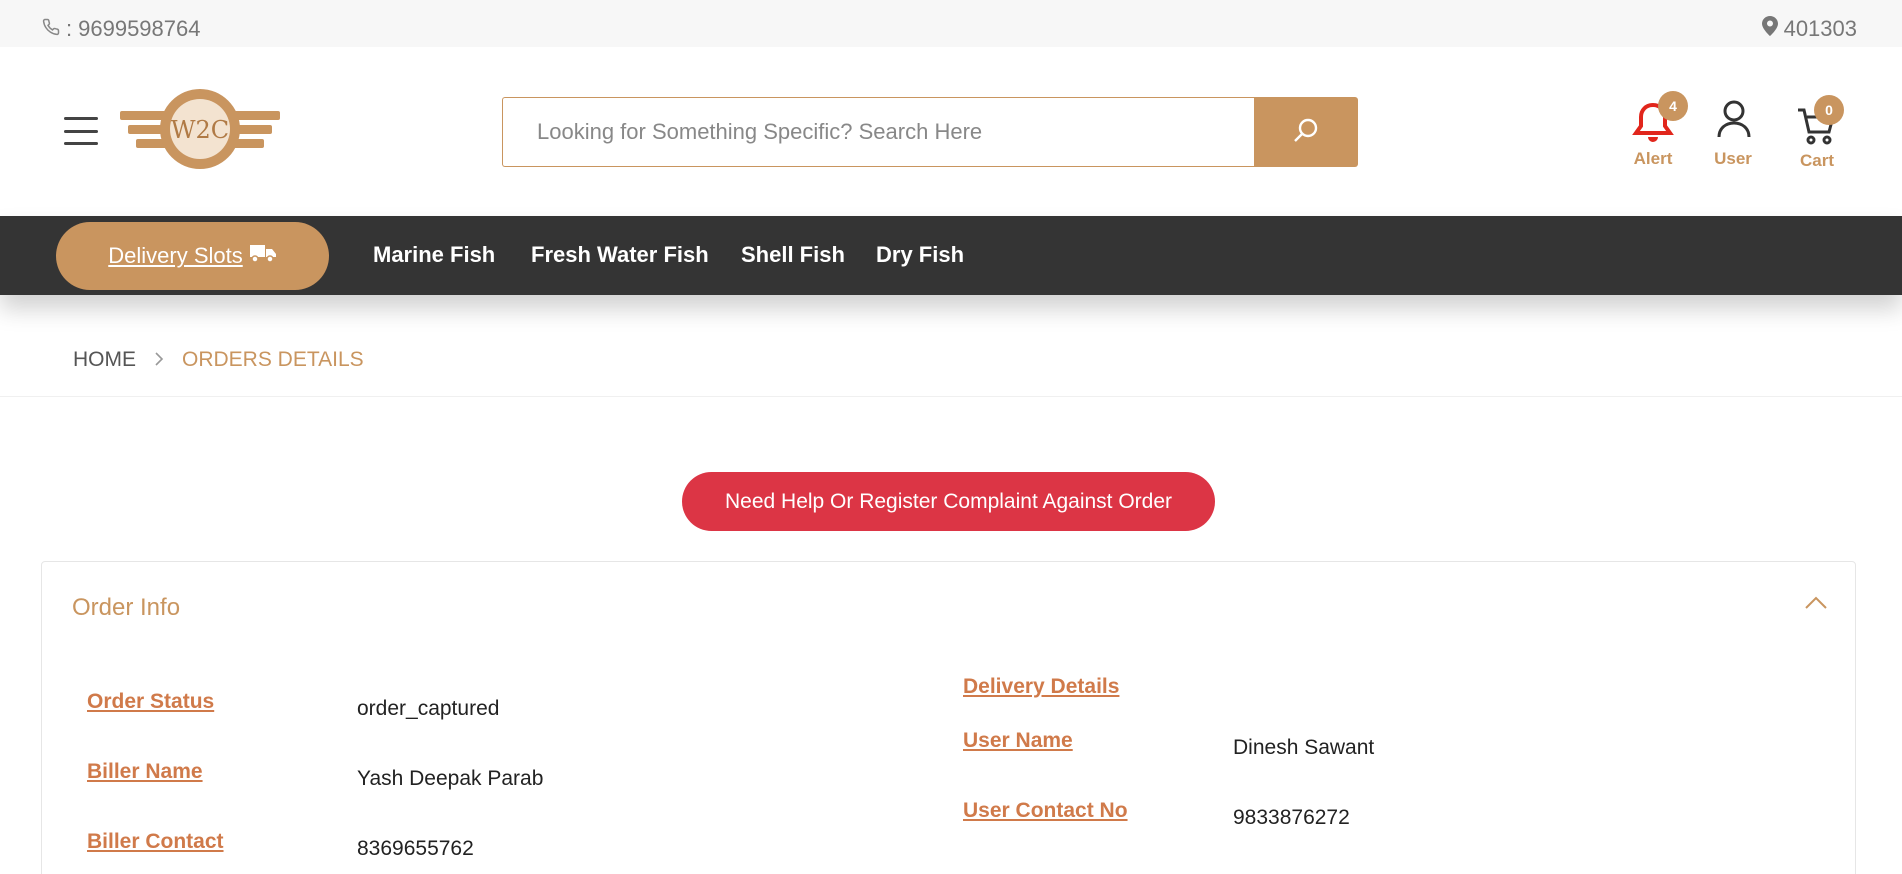  I want to click on cart-count-badge: 0, so click(1829, 110).